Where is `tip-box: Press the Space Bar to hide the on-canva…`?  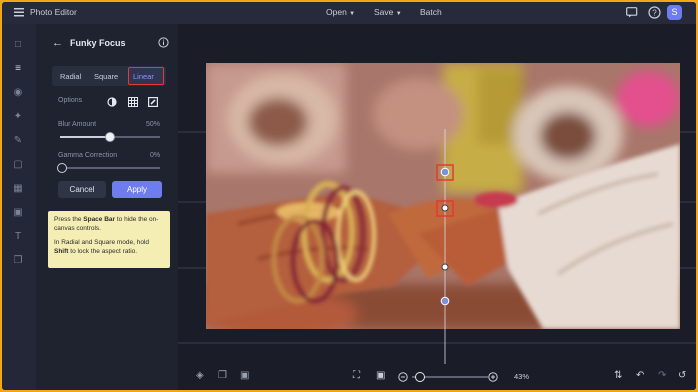
tip-box: Press the Space Bar to hide the on-canva… is located at coordinates (109, 239).